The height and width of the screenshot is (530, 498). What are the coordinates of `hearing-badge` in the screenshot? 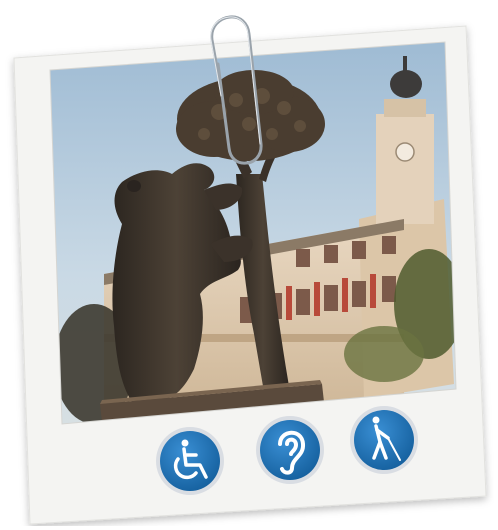 It's located at (290, 450).